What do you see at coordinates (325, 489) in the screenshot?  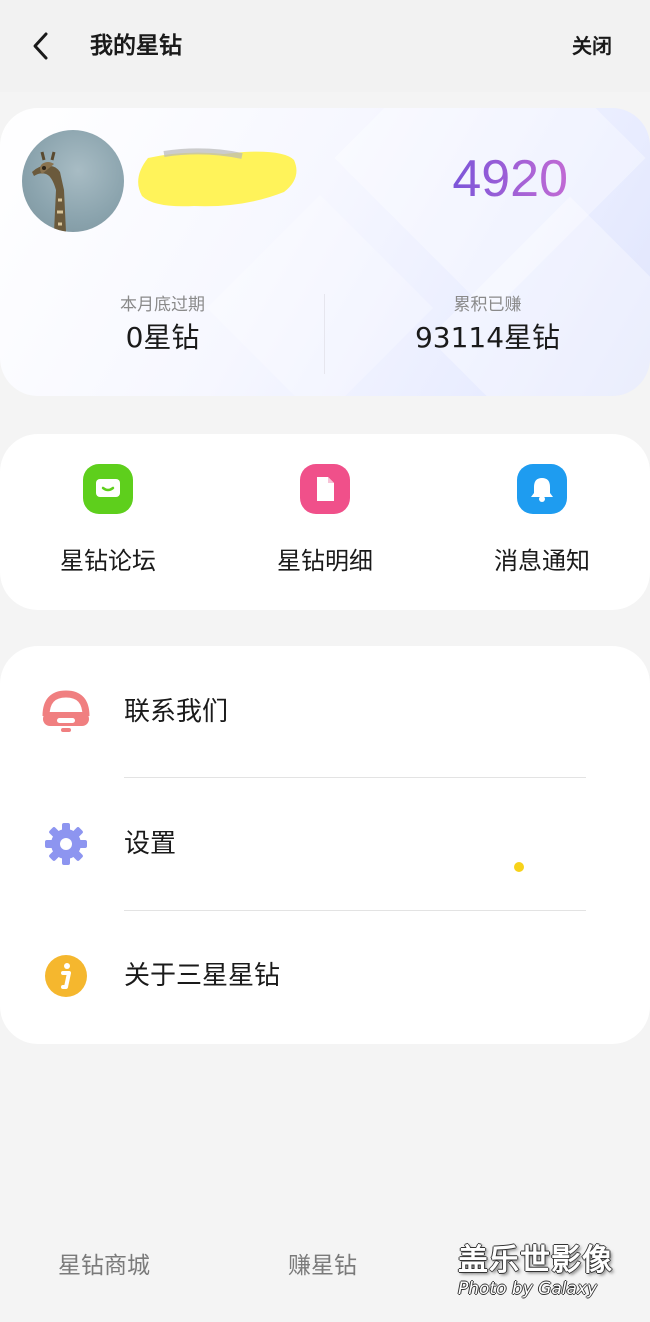 I see `document-icon` at bounding box center [325, 489].